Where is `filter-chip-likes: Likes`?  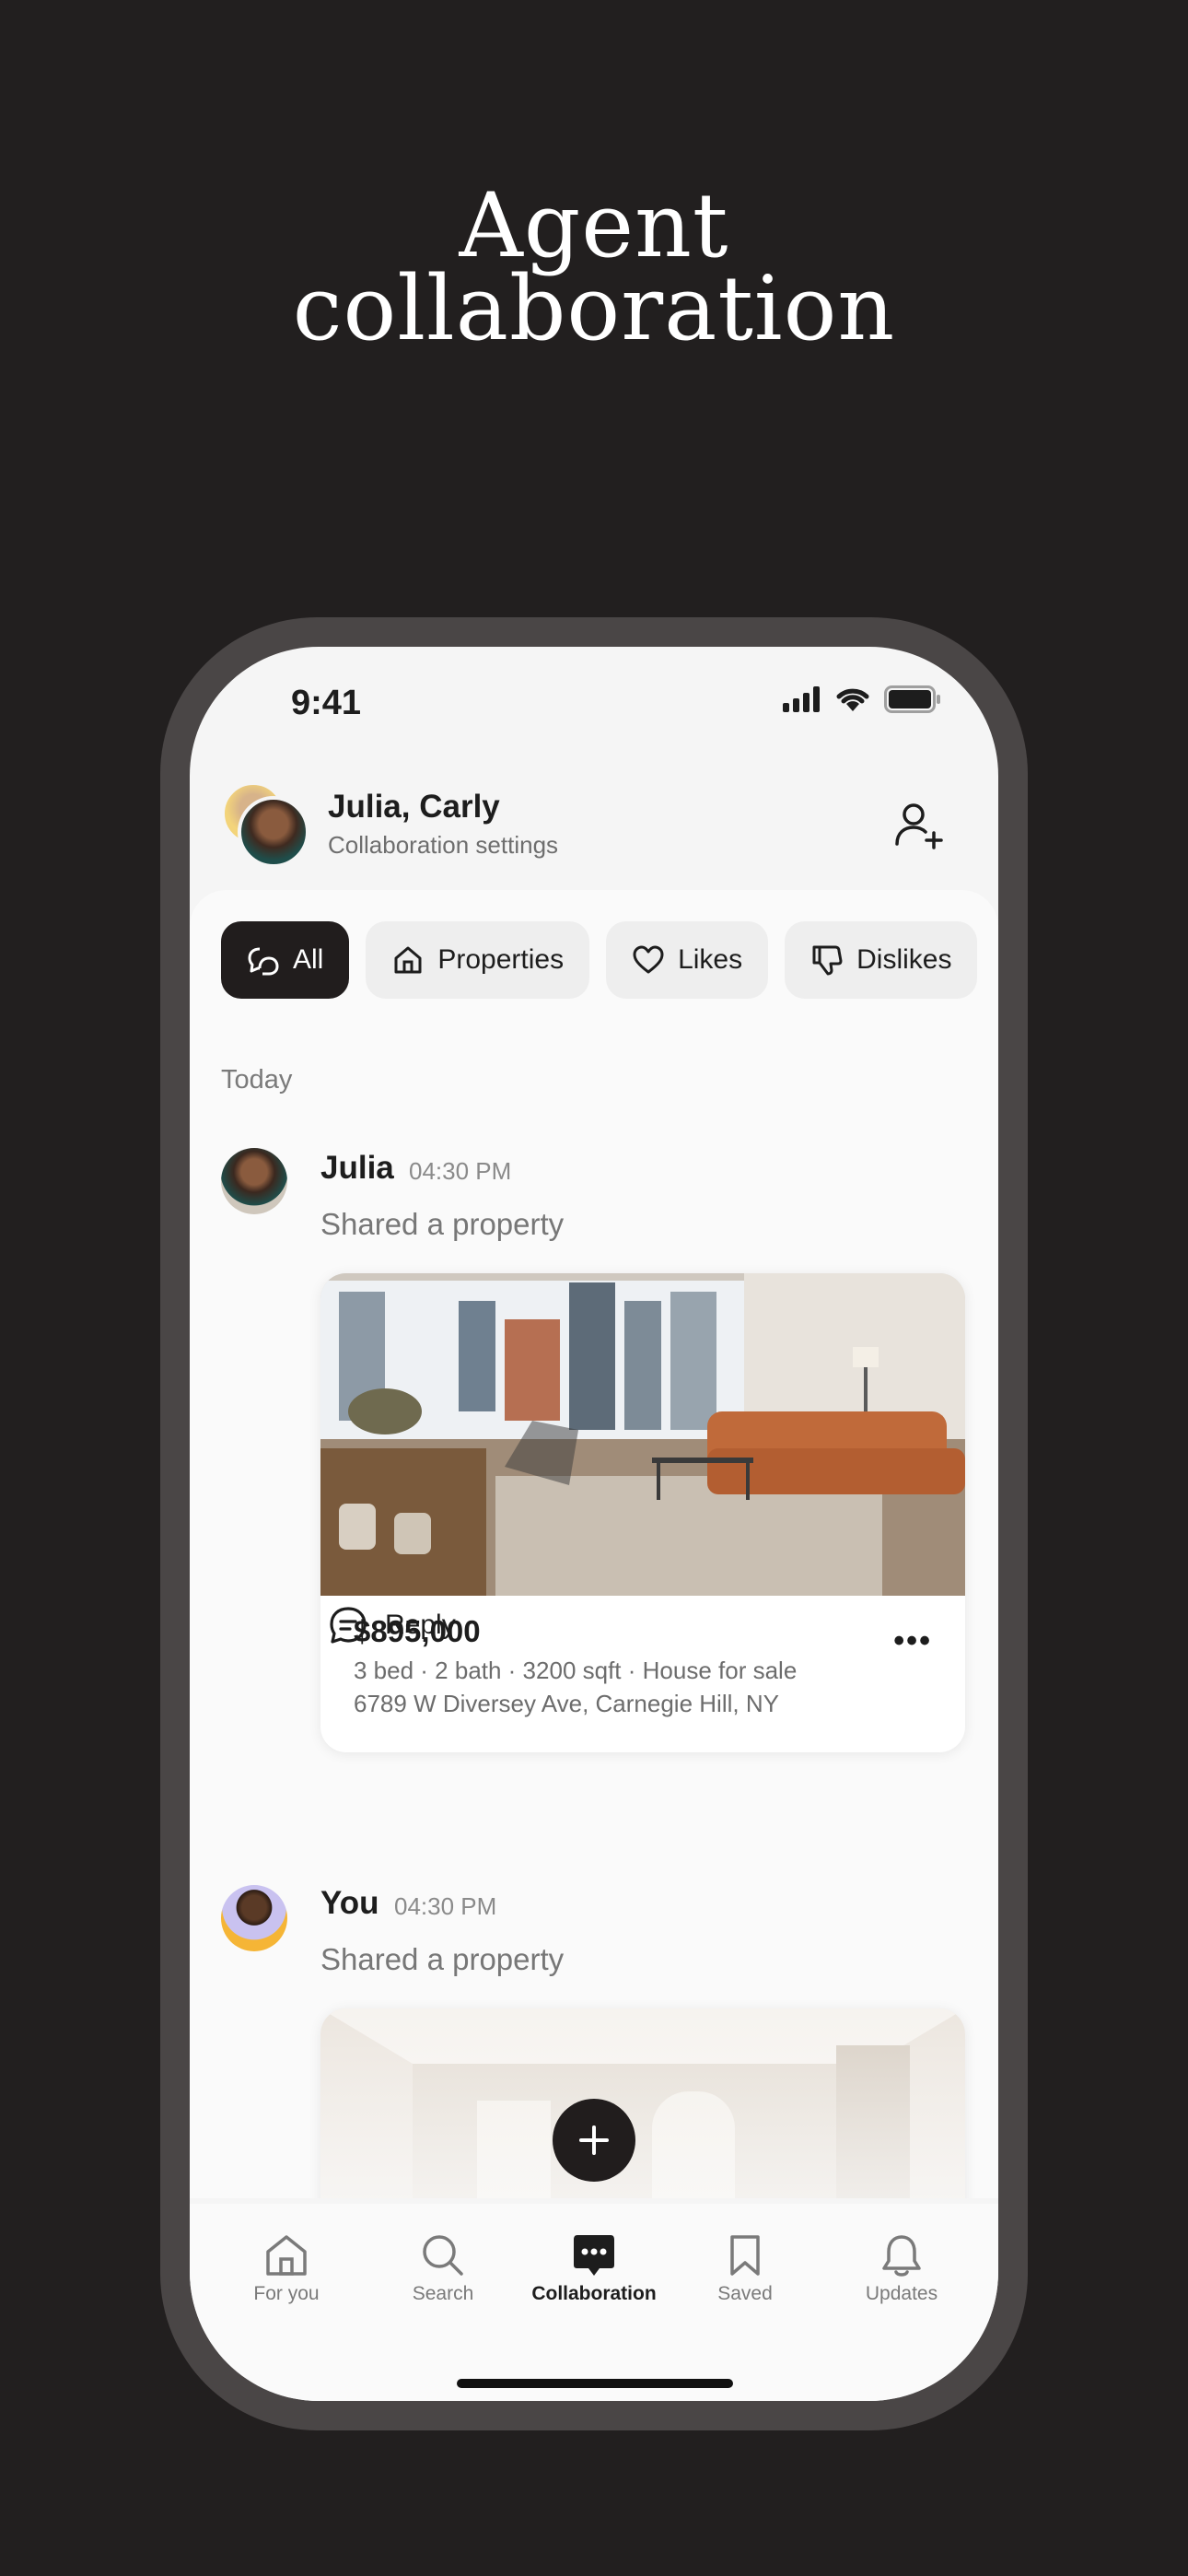
filter-chip-likes: Likes is located at coordinates (688, 960).